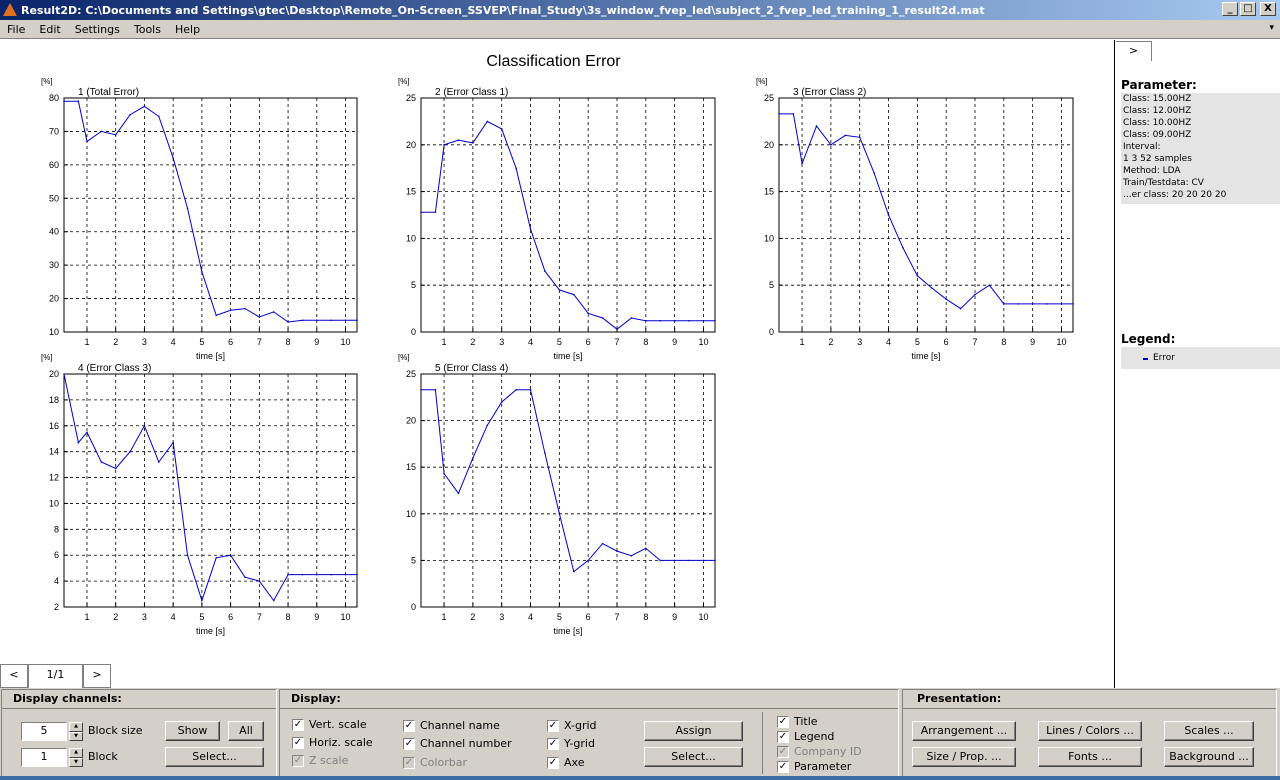 The height and width of the screenshot is (780, 1280). What do you see at coordinates (246, 731) in the screenshot?
I see `all-button: All` at bounding box center [246, 731].